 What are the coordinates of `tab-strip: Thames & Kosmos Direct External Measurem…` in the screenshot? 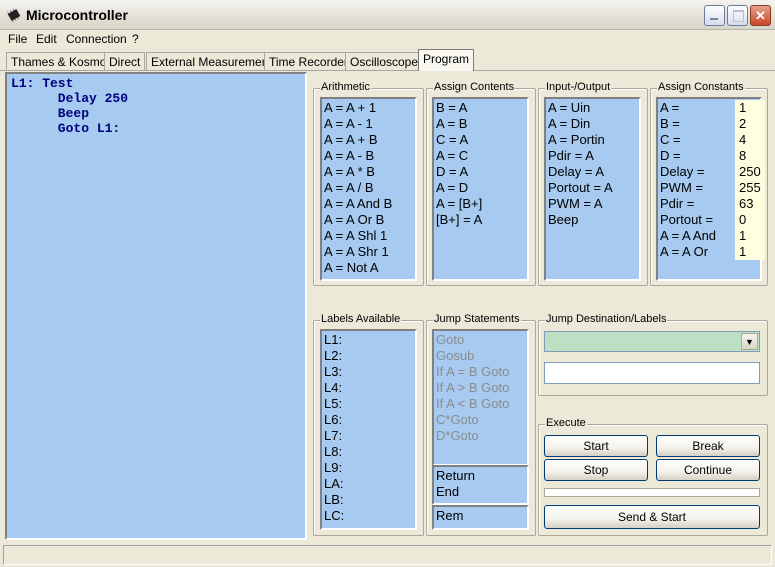 It's located at (387, 60).